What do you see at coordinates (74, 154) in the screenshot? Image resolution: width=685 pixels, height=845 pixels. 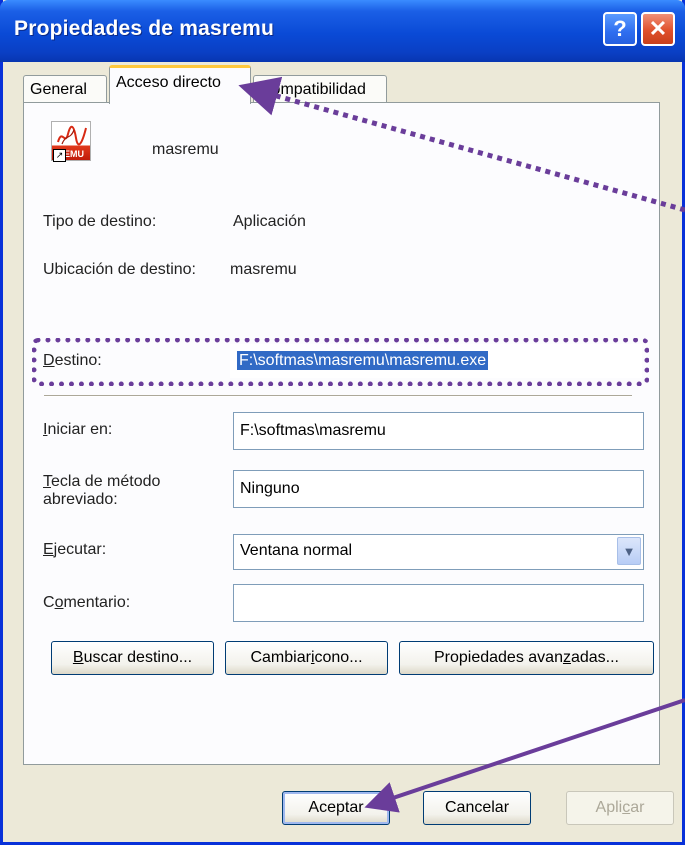 I see `app-icon-text: EMU` at bounding box center [74, 154].